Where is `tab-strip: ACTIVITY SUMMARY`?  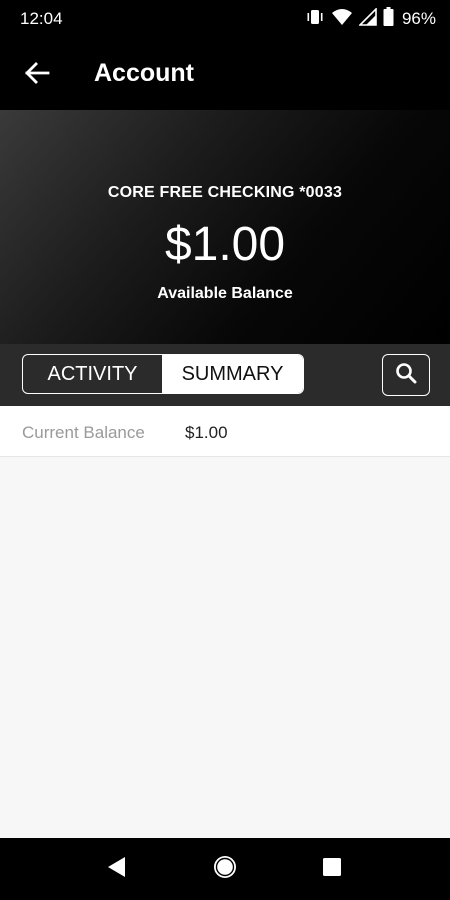 tab-strip: ACTIVITY SUMMARY is located at coordinates (225, 375).